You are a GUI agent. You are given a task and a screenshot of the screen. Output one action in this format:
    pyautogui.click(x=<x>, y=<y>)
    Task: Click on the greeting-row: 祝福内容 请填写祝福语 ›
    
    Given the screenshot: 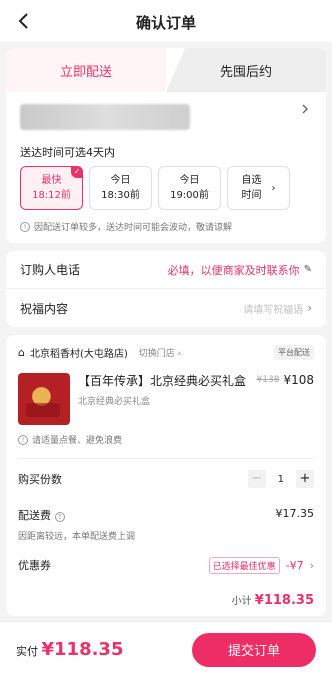 What is the action you would take?
    pyautogui.click(x=166, y=308)
    